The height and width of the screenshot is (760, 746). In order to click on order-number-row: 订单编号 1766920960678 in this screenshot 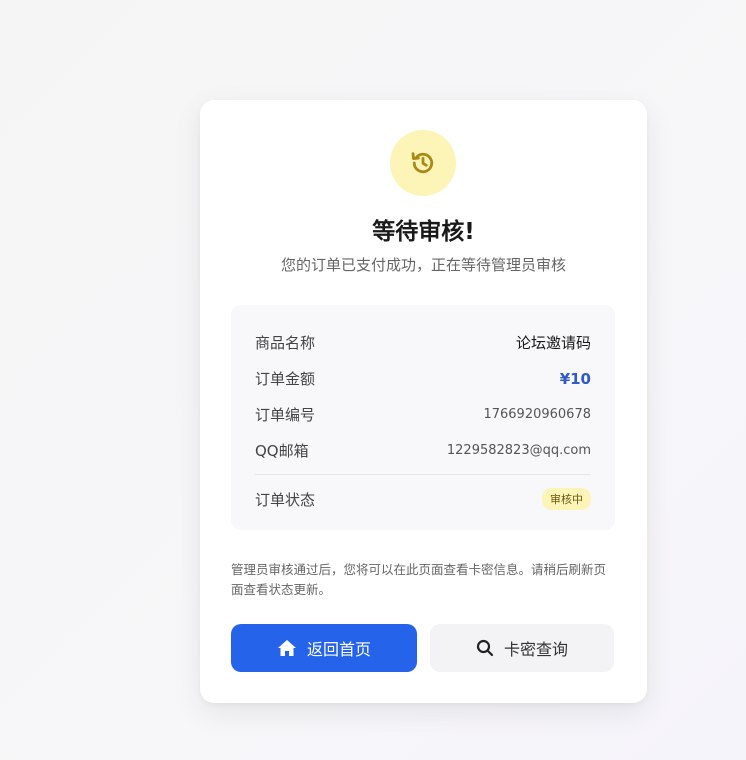, I will do `click(423, 414)`.